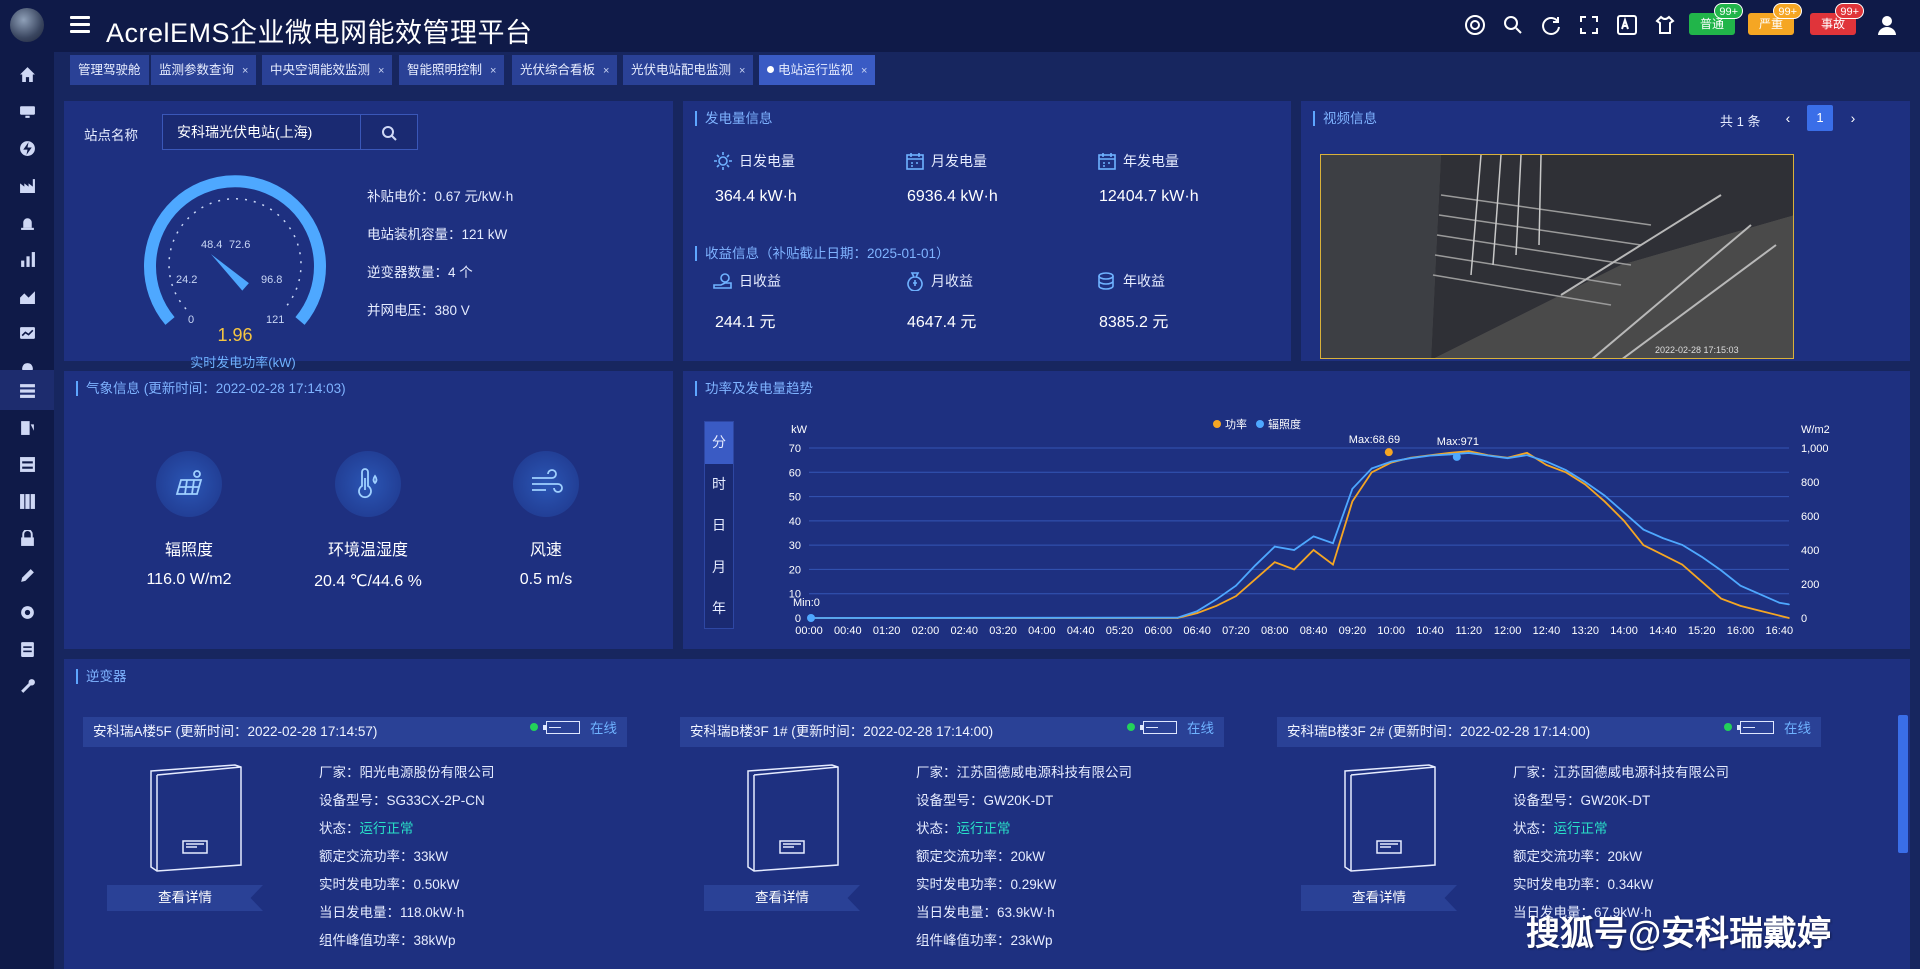 This screenshot has width=1920, height=969. I want to click on refresh-icon, so click(1551, 25).